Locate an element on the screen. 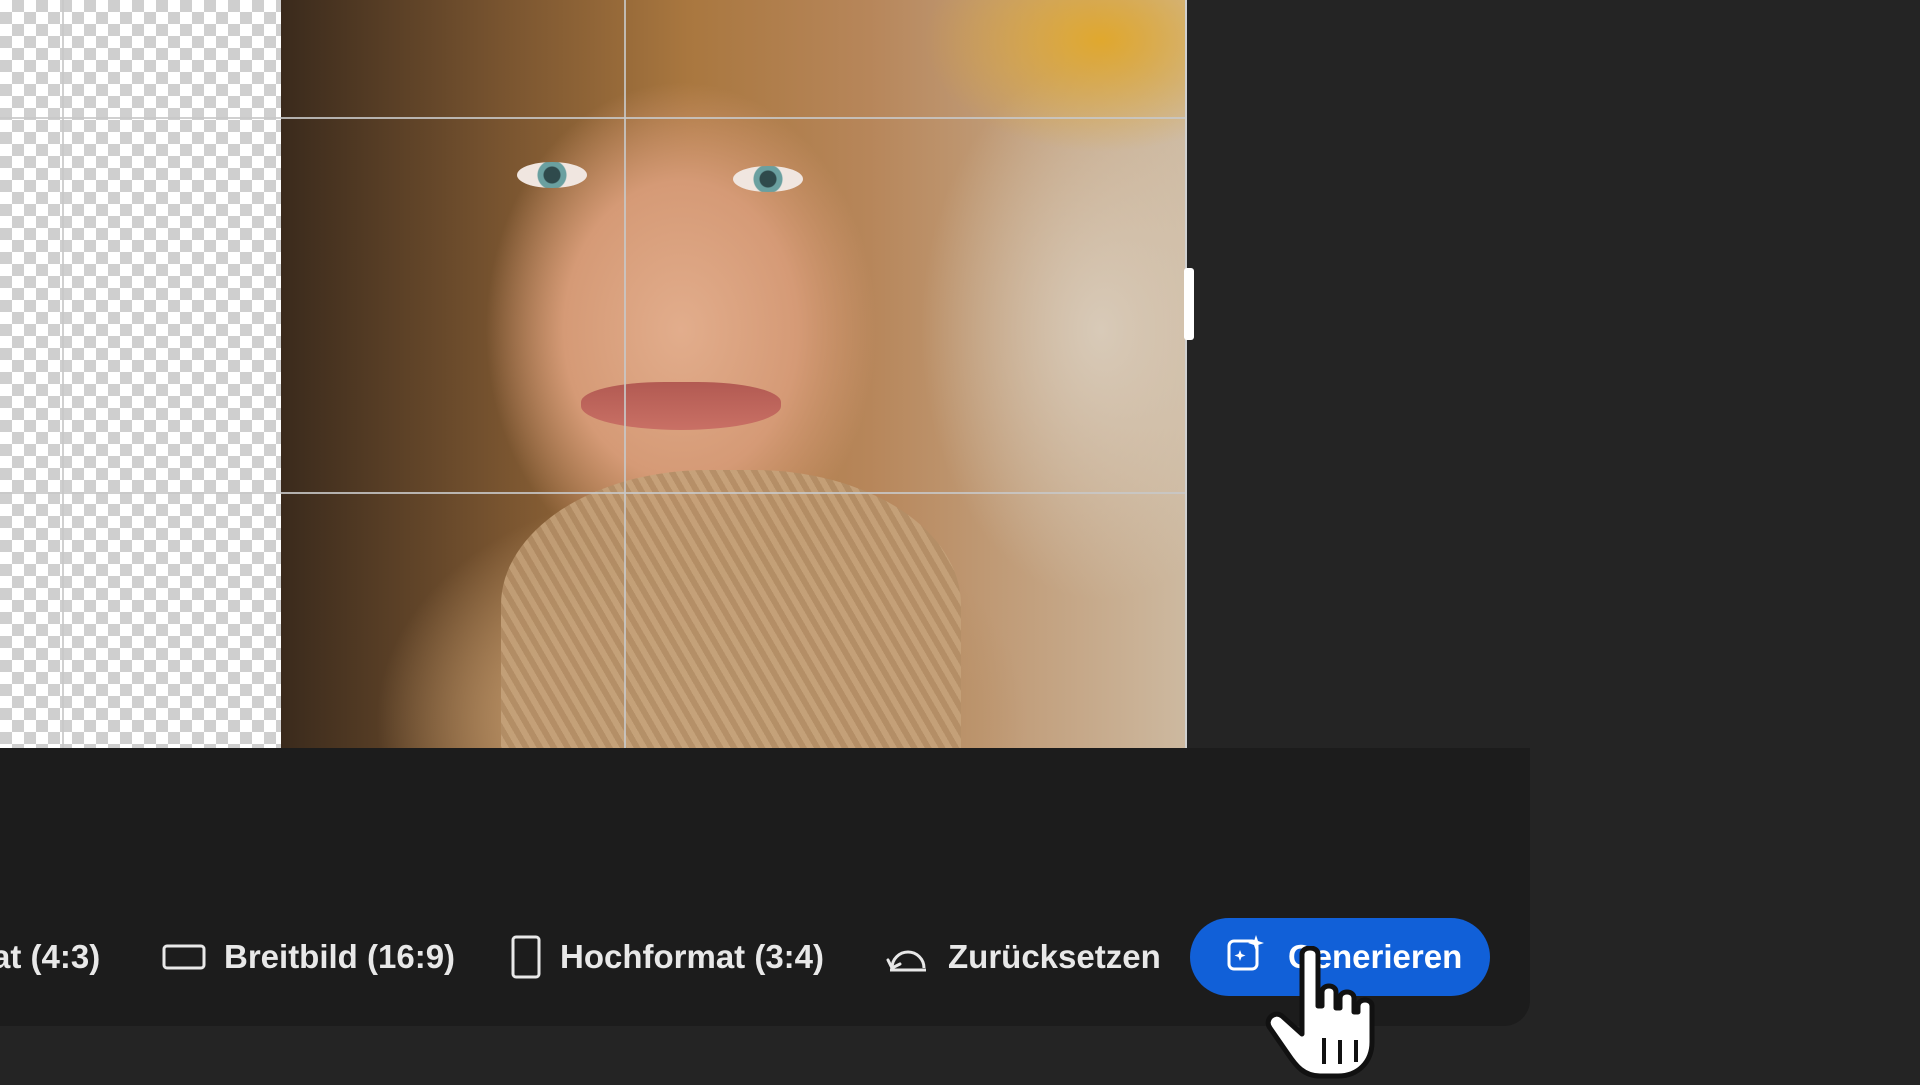 The width and height of the screenshot is (1920, 1085). aspect-portrait-label: Hochformat (3:4) is located at coordinates (692, 956).